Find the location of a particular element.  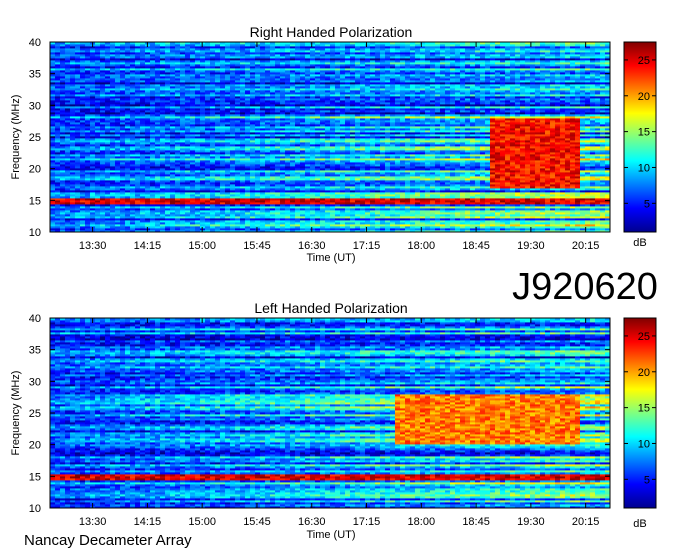

chart-title: Right Handed Polarization is located at coordinates (331, 32).